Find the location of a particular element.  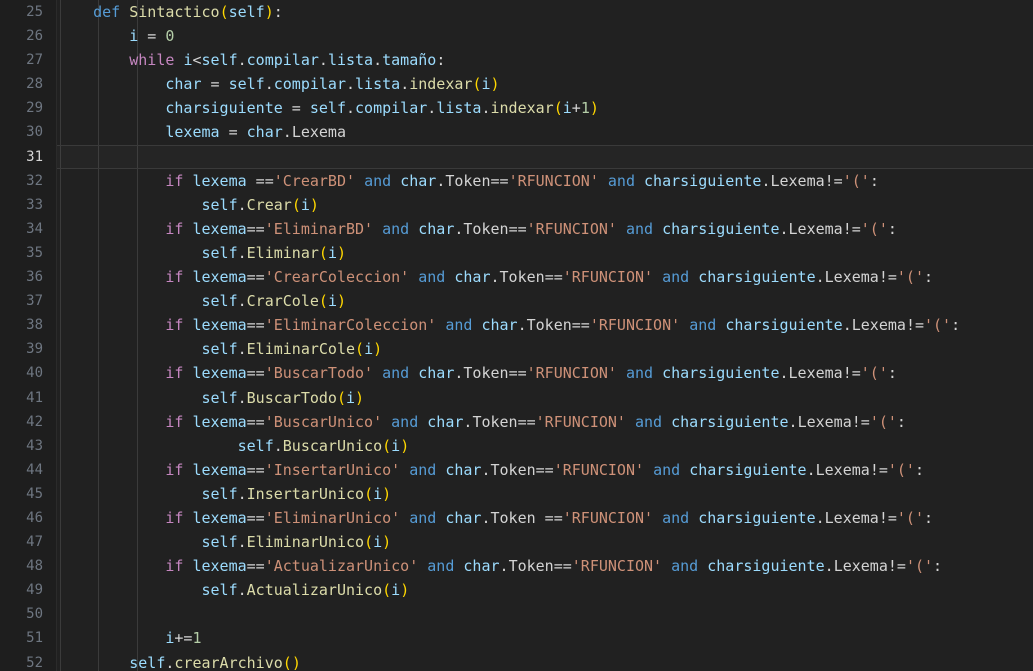

line-number: 51 is located at coordinates (28, 638).